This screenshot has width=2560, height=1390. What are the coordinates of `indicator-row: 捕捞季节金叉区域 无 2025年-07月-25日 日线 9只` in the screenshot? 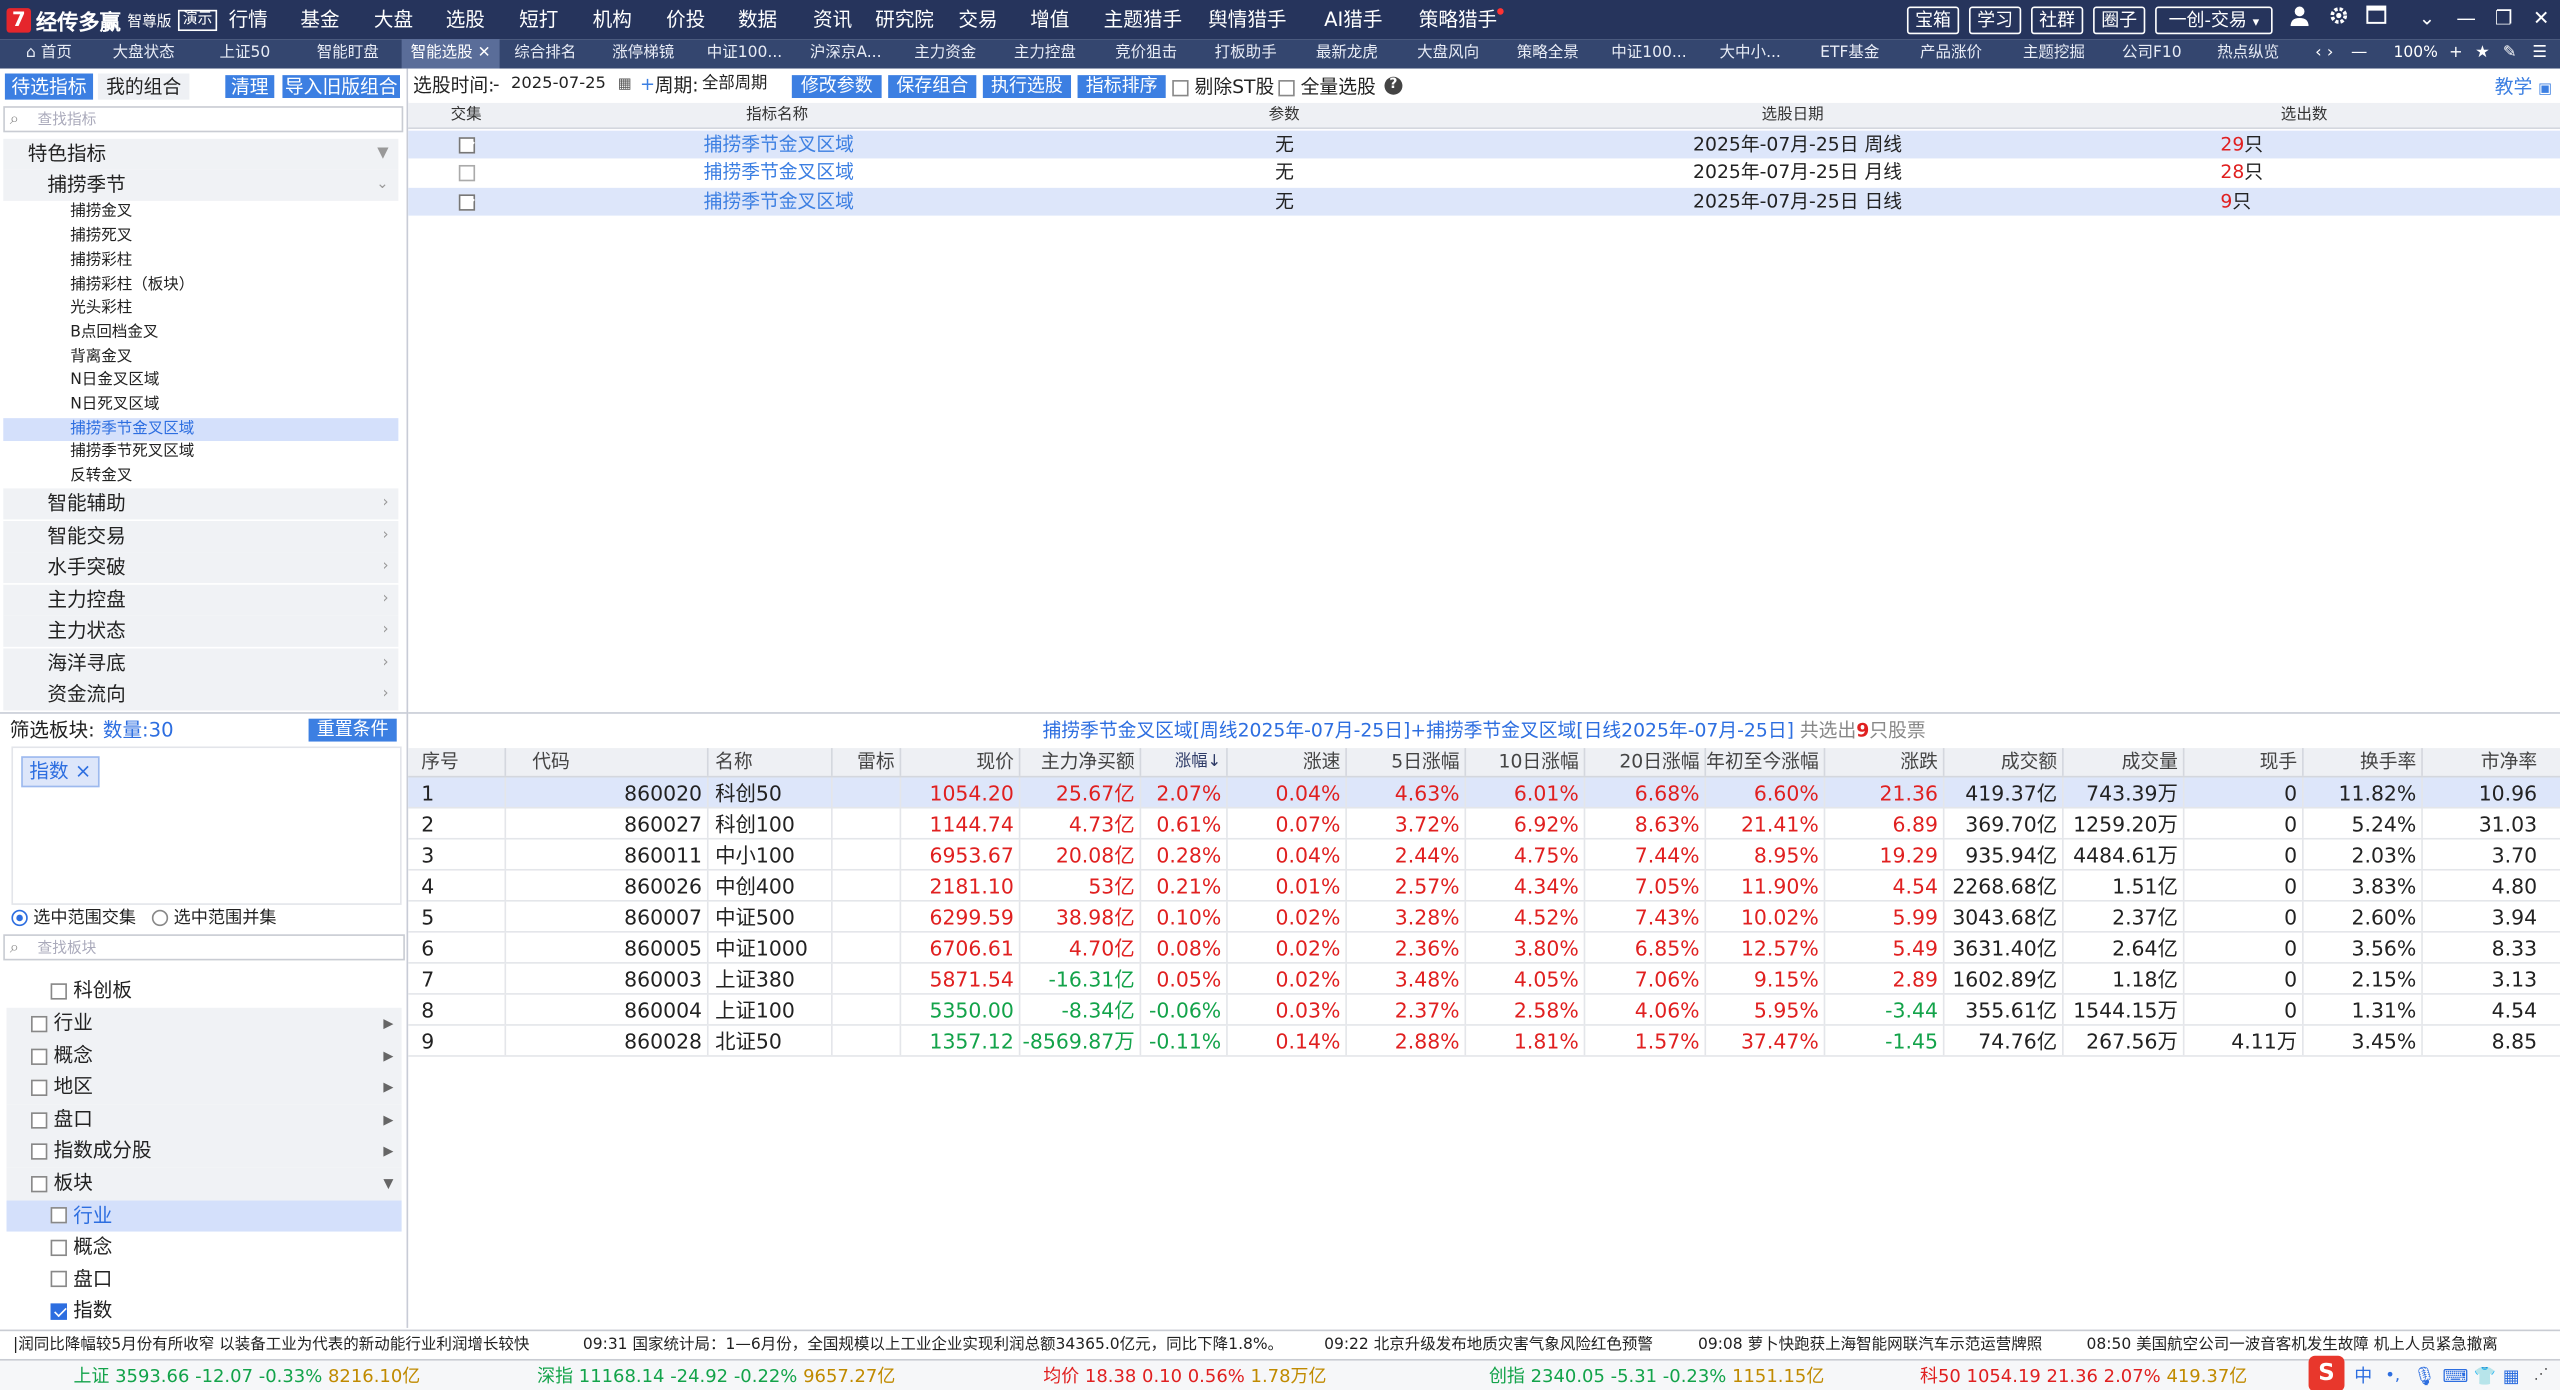 It's located at (1484, 201).